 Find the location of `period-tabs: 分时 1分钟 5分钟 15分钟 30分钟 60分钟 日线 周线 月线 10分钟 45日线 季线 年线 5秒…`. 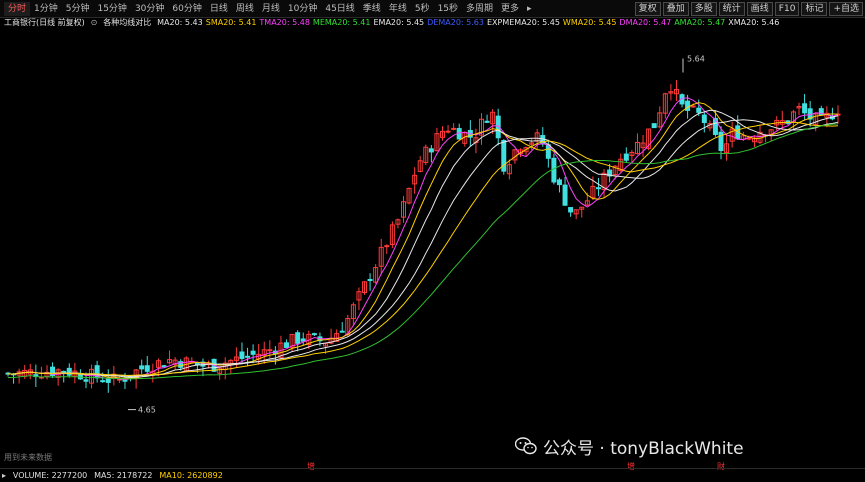

period-tabs: 分时 1分钟 5分钟 15分钟 30分钟 60分钟 日线 周线 月线 10分钟 45日线 季线 年线 5秒… is located at coordinates (270, 9).